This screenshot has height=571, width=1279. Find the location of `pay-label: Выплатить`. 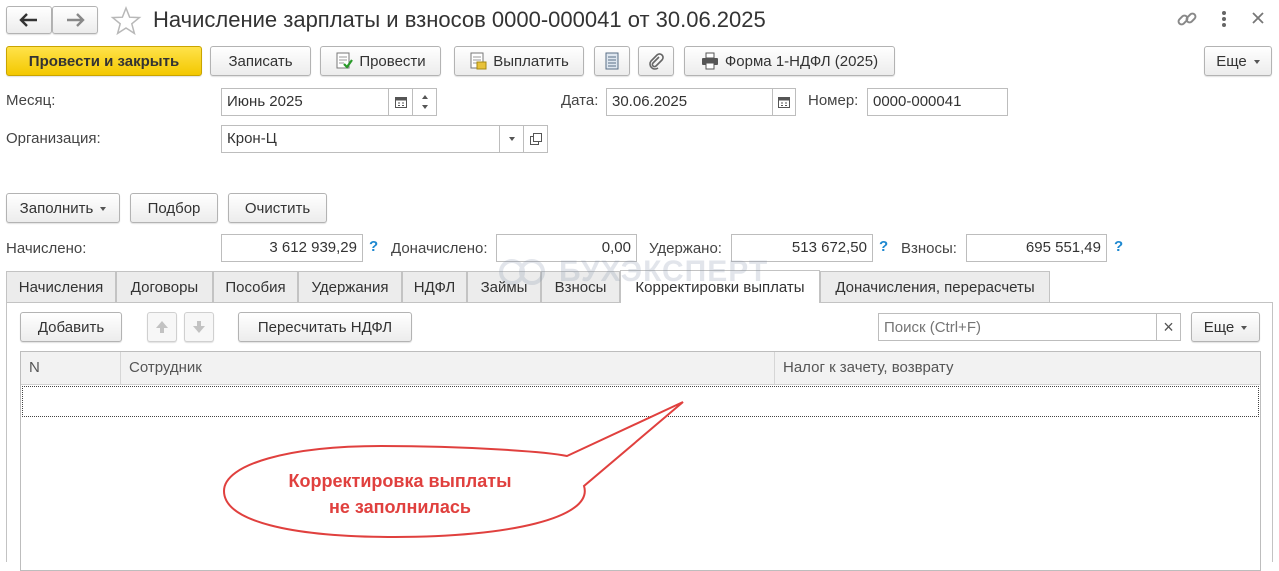

pay-label: Выплатить is located at coordinates (531, 61).